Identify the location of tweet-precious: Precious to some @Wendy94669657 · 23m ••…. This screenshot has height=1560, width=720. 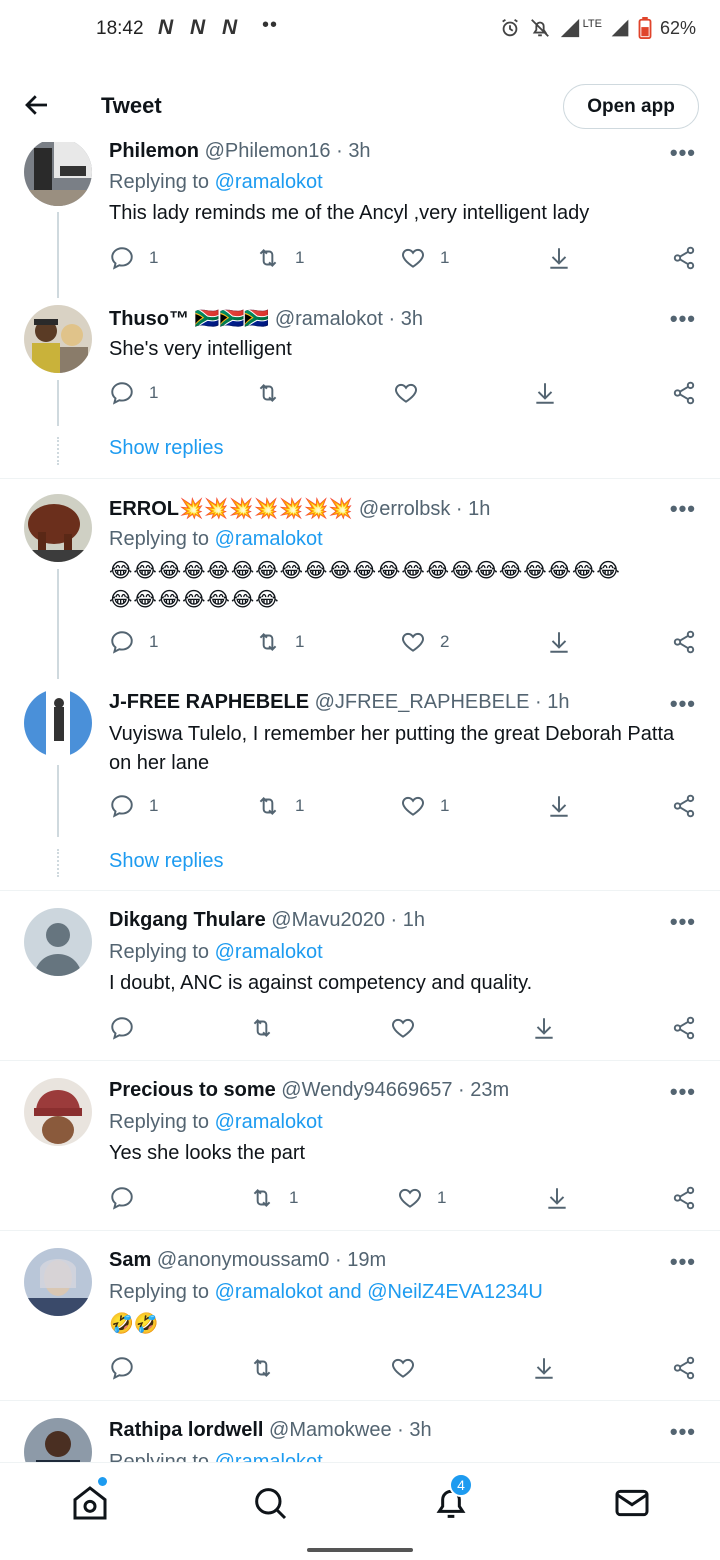
(360, 1145).